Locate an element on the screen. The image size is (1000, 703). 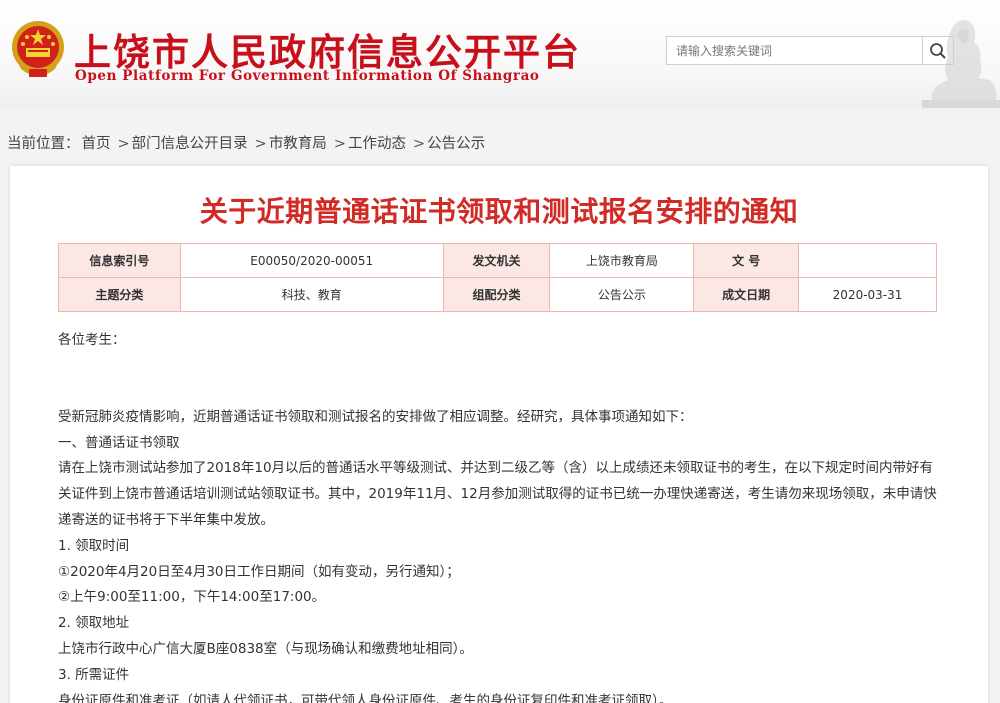
meta-label-category: 组配分类 is located at coordinates (496, 294).